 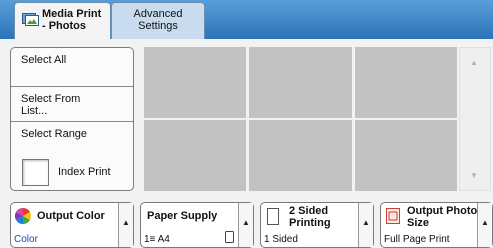 What do you see at coordinates (35, 172) in the screenshot?
I see `index-print-check-box` at bounding box center [35, 172].